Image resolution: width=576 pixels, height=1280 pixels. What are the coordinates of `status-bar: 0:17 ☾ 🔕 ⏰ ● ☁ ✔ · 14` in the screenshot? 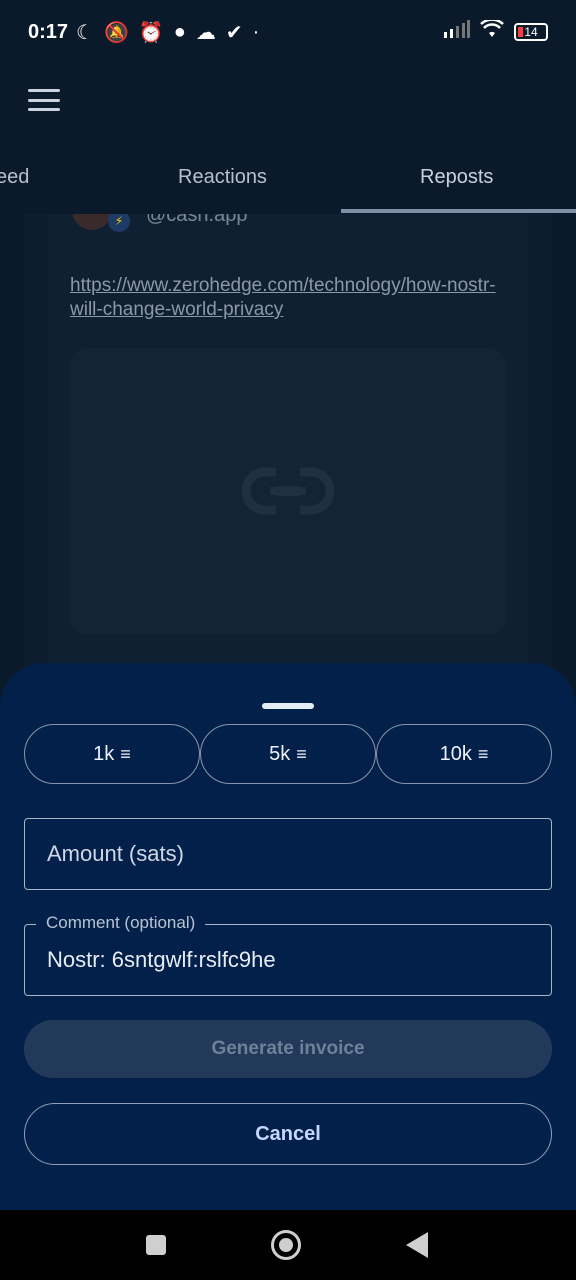 It's located at (288, 32).